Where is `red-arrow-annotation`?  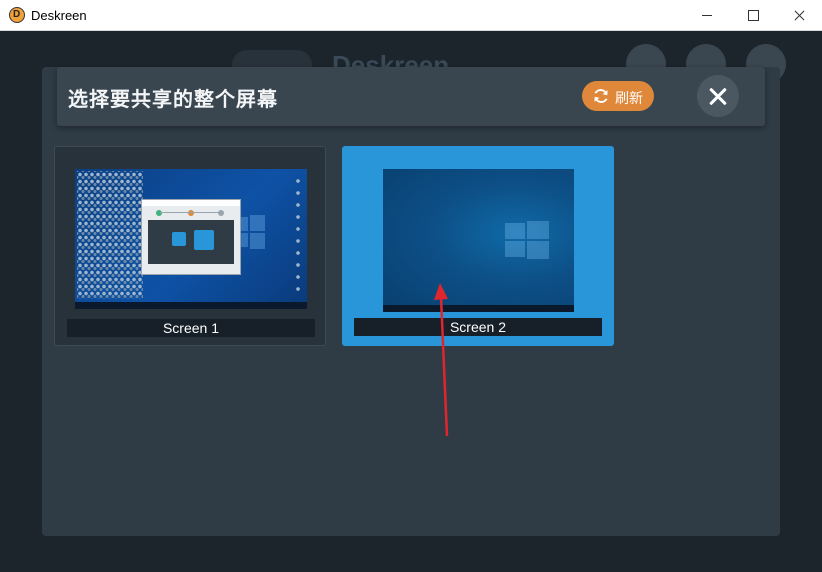 red-arrow-annotation is located at coordinates (441, 360).